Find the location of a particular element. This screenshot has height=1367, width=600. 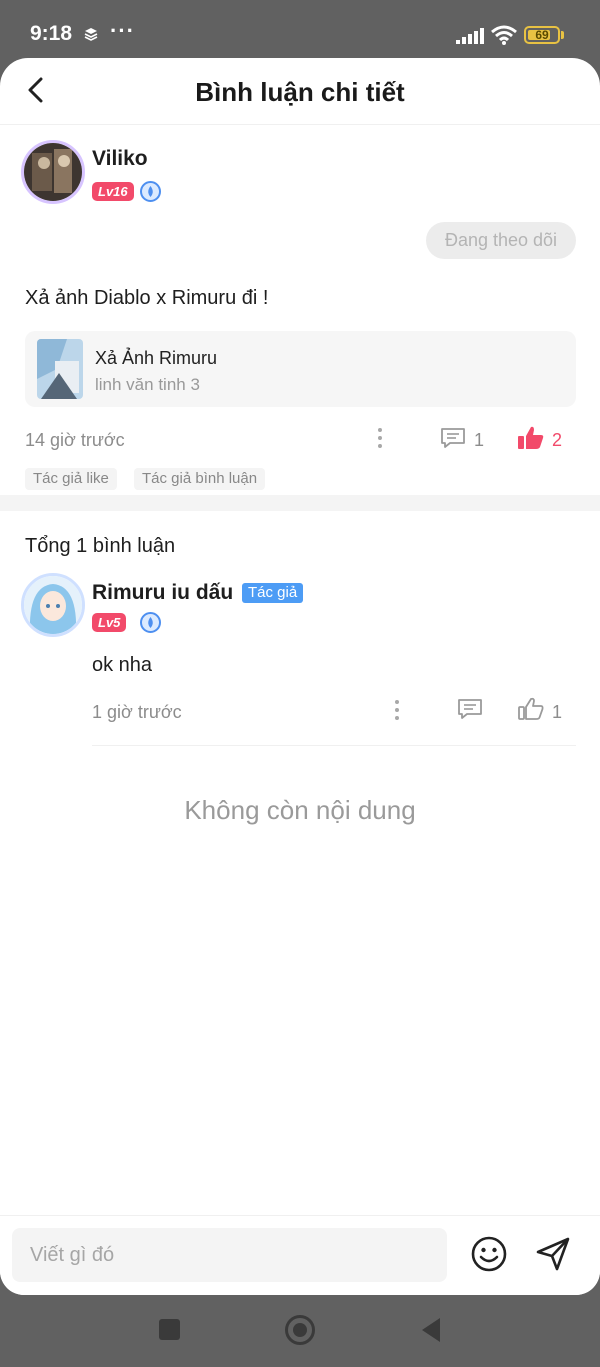

quoted-post-card: Xả Ảnh Rimuru linh văn tinh 3 is located at coordinates (300, 369).